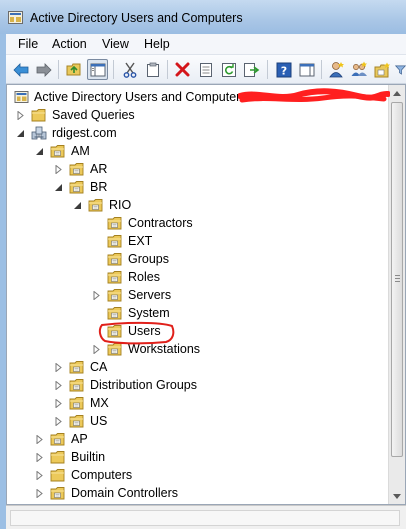 The width and height of the screenshot is (406, 529). Describe the element at coordinates (194, 439) in the screenshot. I see `tree-item-ap: AP` at that location.